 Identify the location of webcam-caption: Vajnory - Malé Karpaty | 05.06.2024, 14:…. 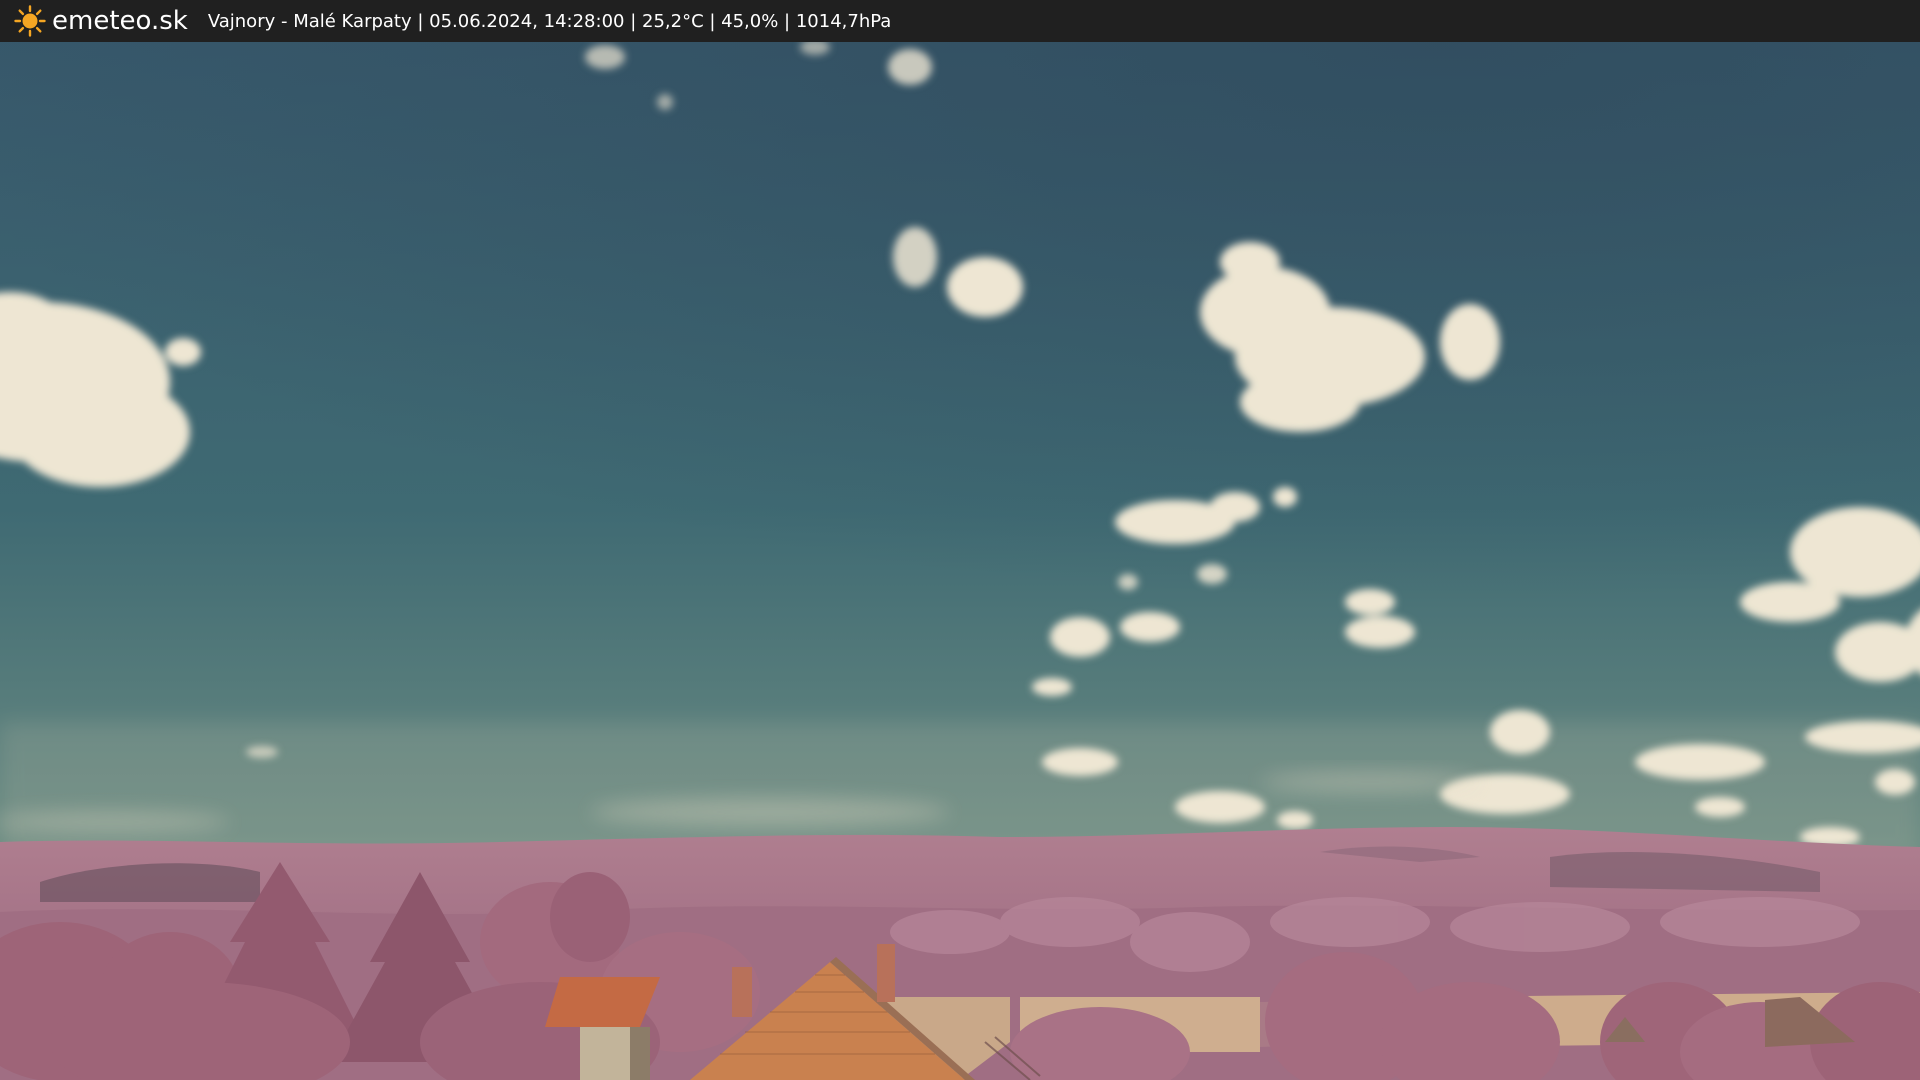
(549, 21).